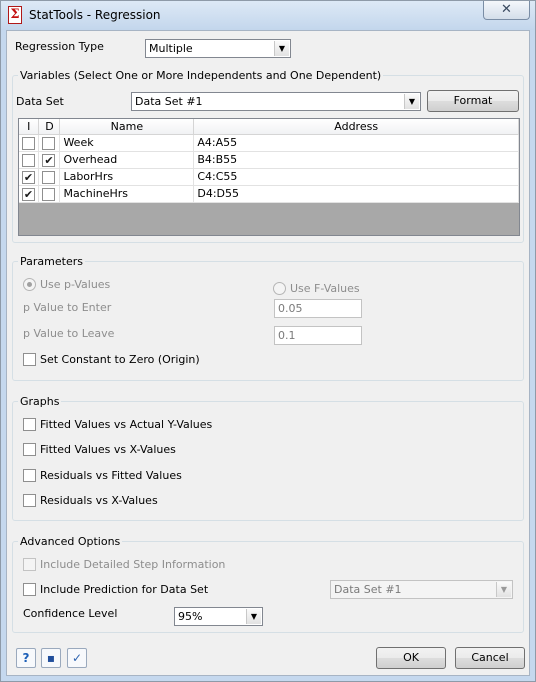 Image resolution: width=536 pixels, height=682 pixels. What do you see at coordinates (126, 424) in the screenshot?
I see `graph-fitted-vs-actual-label: Fitted Values vs Actual Y-Values` at bounding box center [126, 424].